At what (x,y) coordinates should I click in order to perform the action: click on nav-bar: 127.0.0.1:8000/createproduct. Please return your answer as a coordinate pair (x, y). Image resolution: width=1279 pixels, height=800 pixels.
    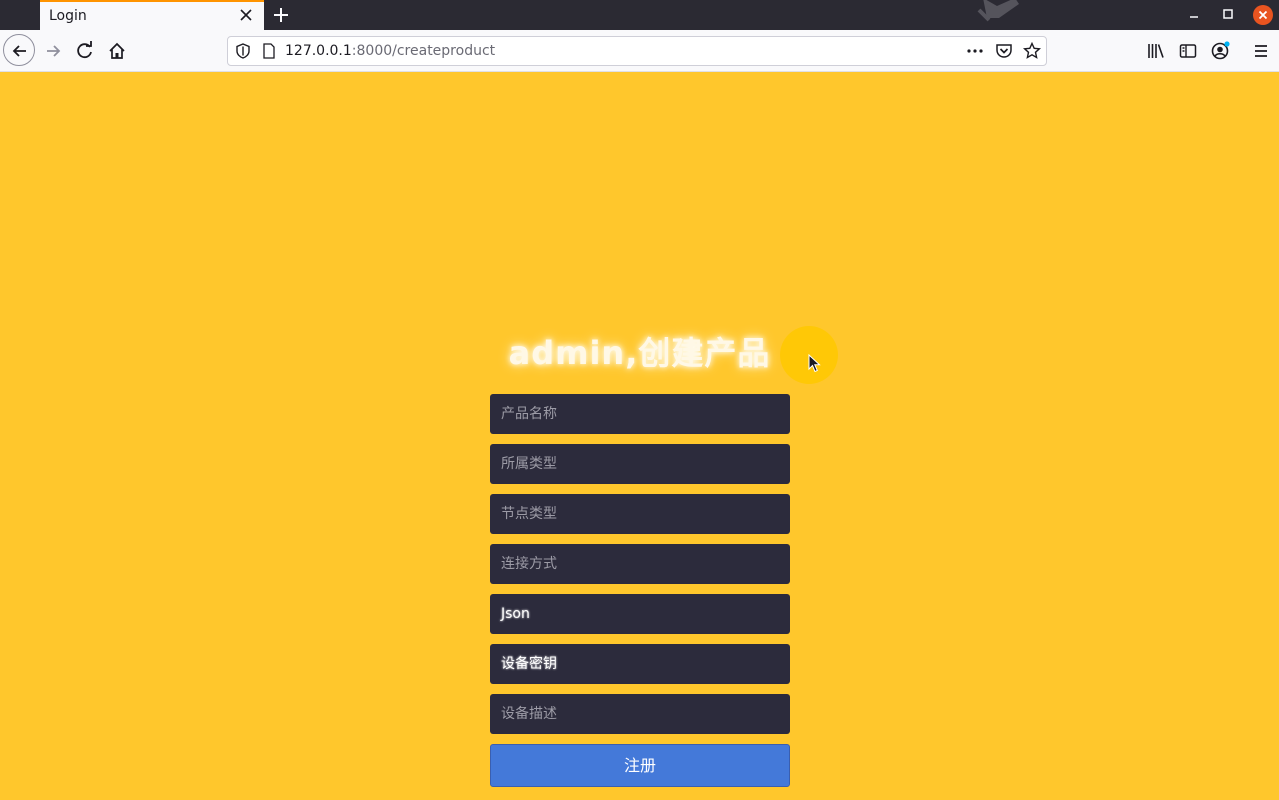
    Looking at the image, I should click on (639, 51).